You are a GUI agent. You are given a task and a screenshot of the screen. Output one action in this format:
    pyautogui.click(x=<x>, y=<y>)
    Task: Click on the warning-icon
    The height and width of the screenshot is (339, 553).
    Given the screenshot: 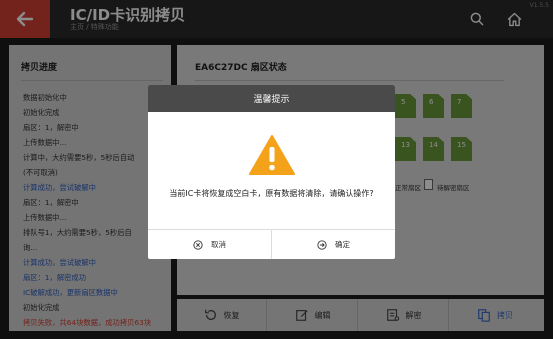 What is the action you would take?
    pyautogui.click(x=272, y=155)
    